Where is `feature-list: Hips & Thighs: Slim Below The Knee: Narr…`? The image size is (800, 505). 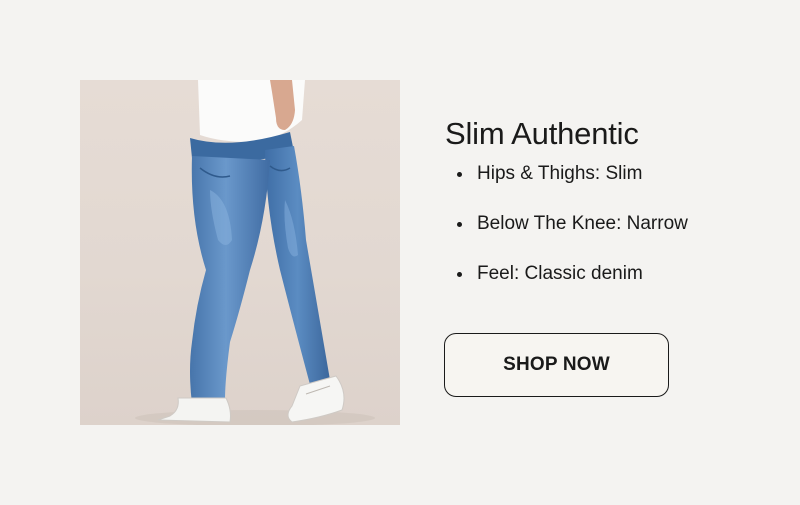
feature-list: Hips & Thighs: Slim Below The Knee: Narr… is located at coordinates (605, 224).